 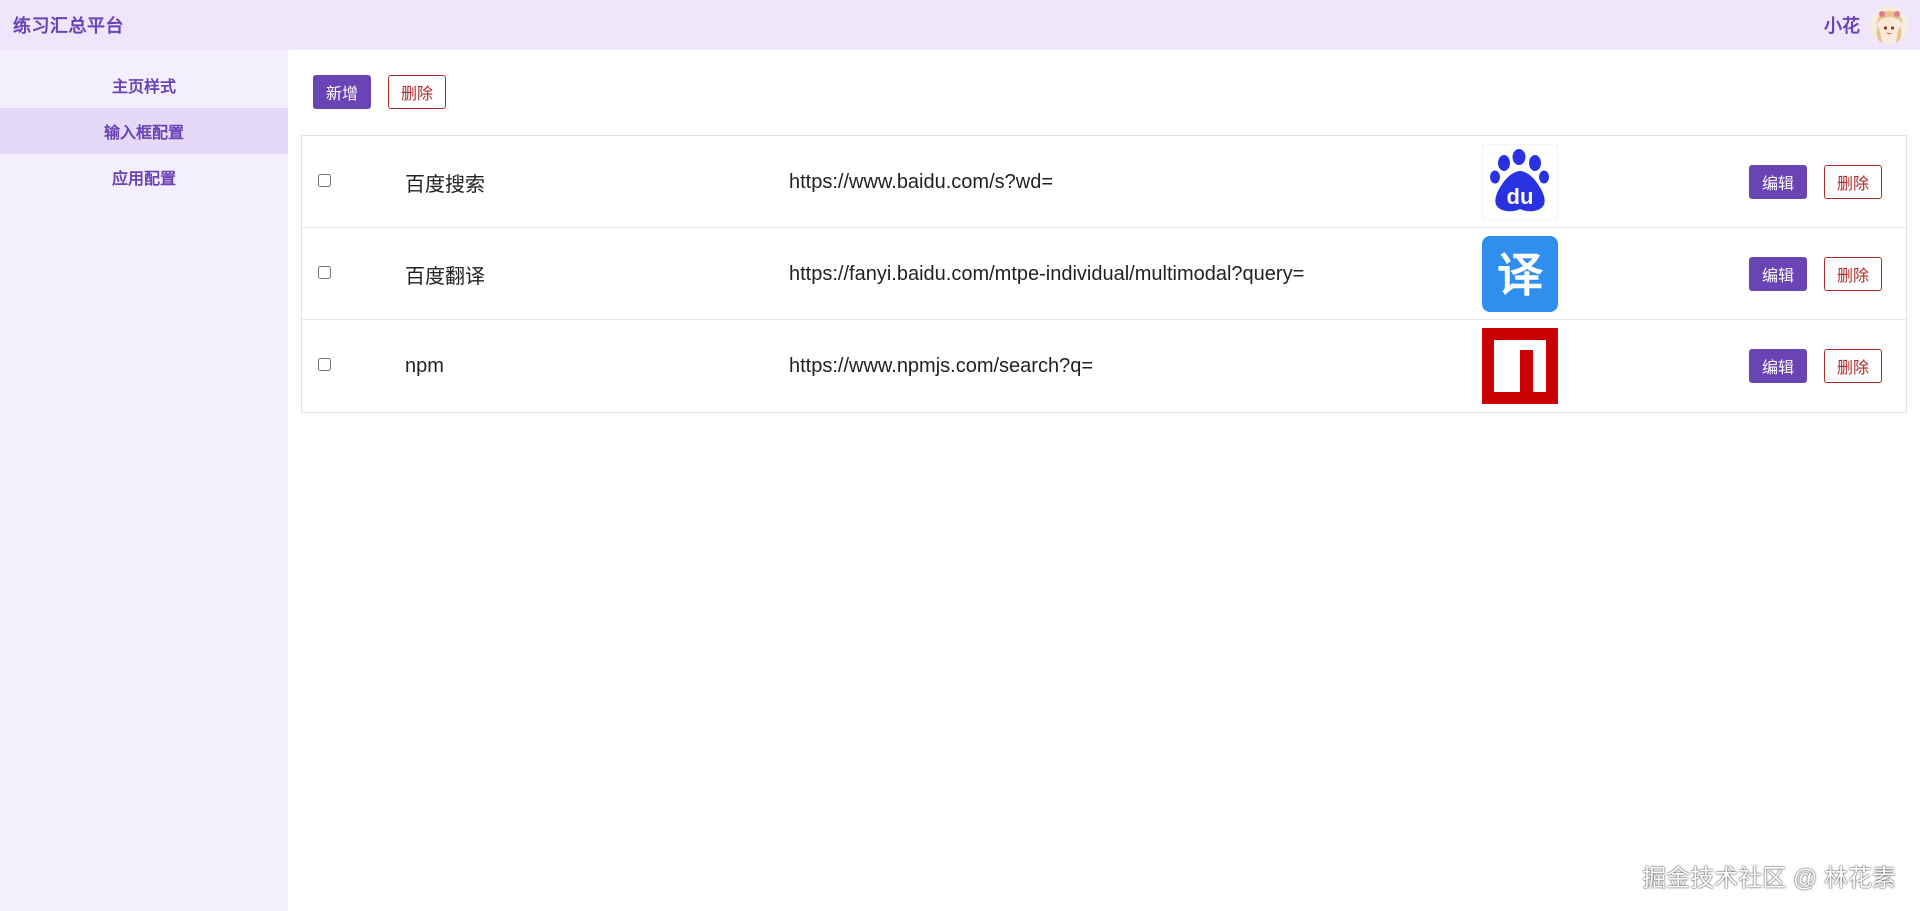 What do you see at coordinates (1520, 196) in the screenshot?
I see `svg-text: du` at bounding box center [1520, 196].